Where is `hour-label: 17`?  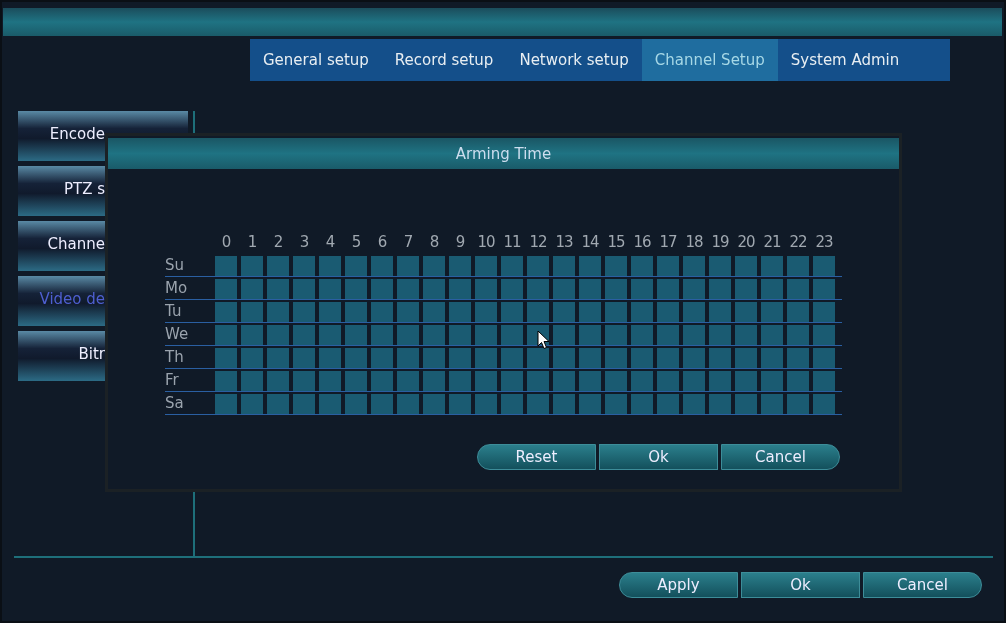 hour-label: 17 is located at coordinates (668, 243).